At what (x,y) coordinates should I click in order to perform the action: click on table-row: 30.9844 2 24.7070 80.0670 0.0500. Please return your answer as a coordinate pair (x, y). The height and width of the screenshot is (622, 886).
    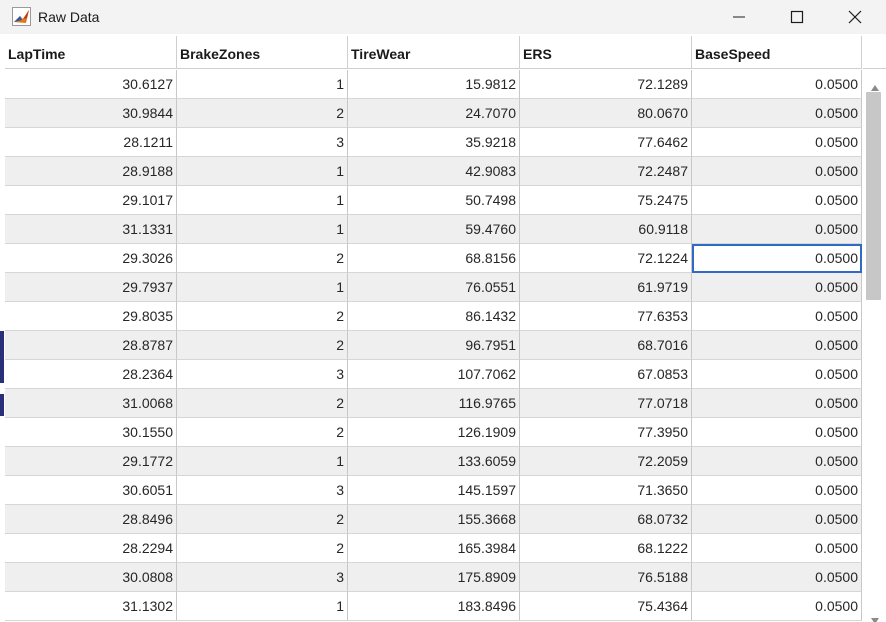
    Looking at the image, I should click on (433, 113).